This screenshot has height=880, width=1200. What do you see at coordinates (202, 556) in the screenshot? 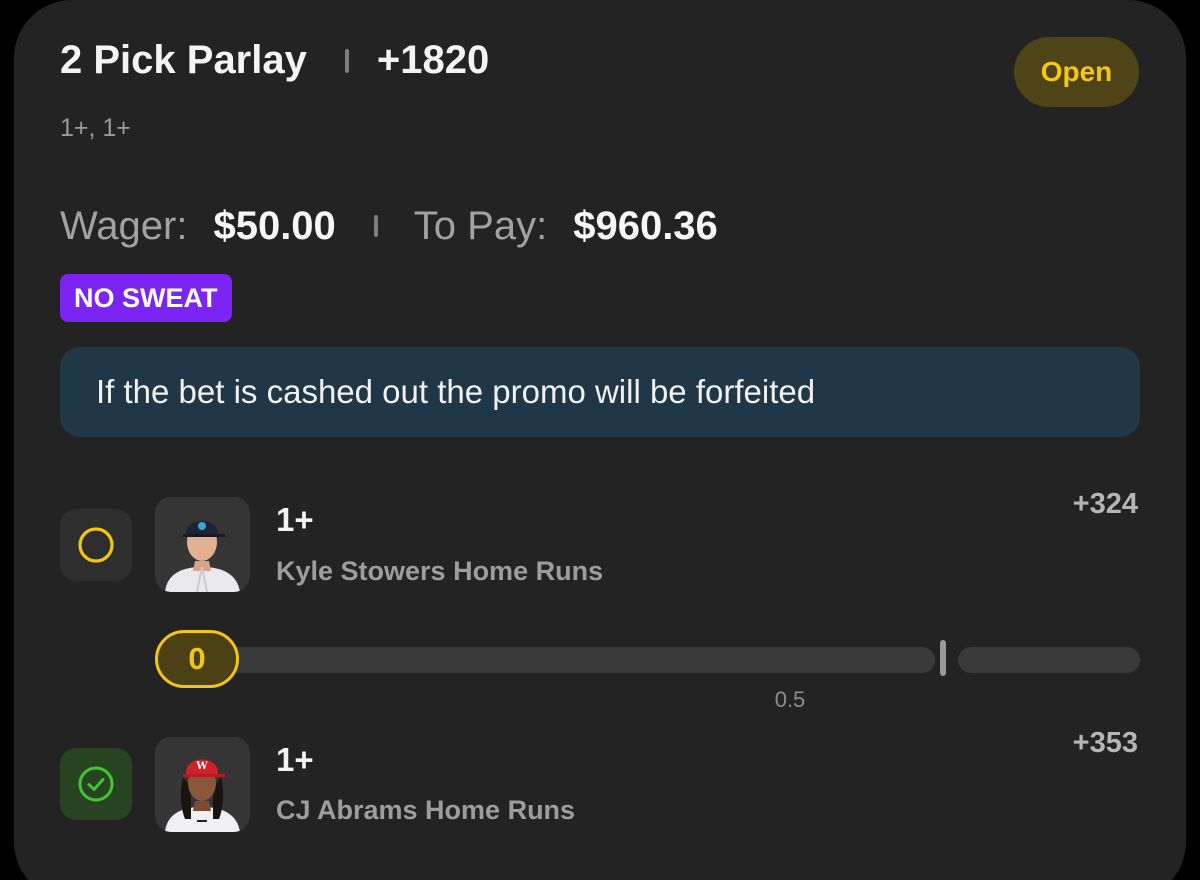
I see `player-headshot-icon` at bounding box center [202, 556].